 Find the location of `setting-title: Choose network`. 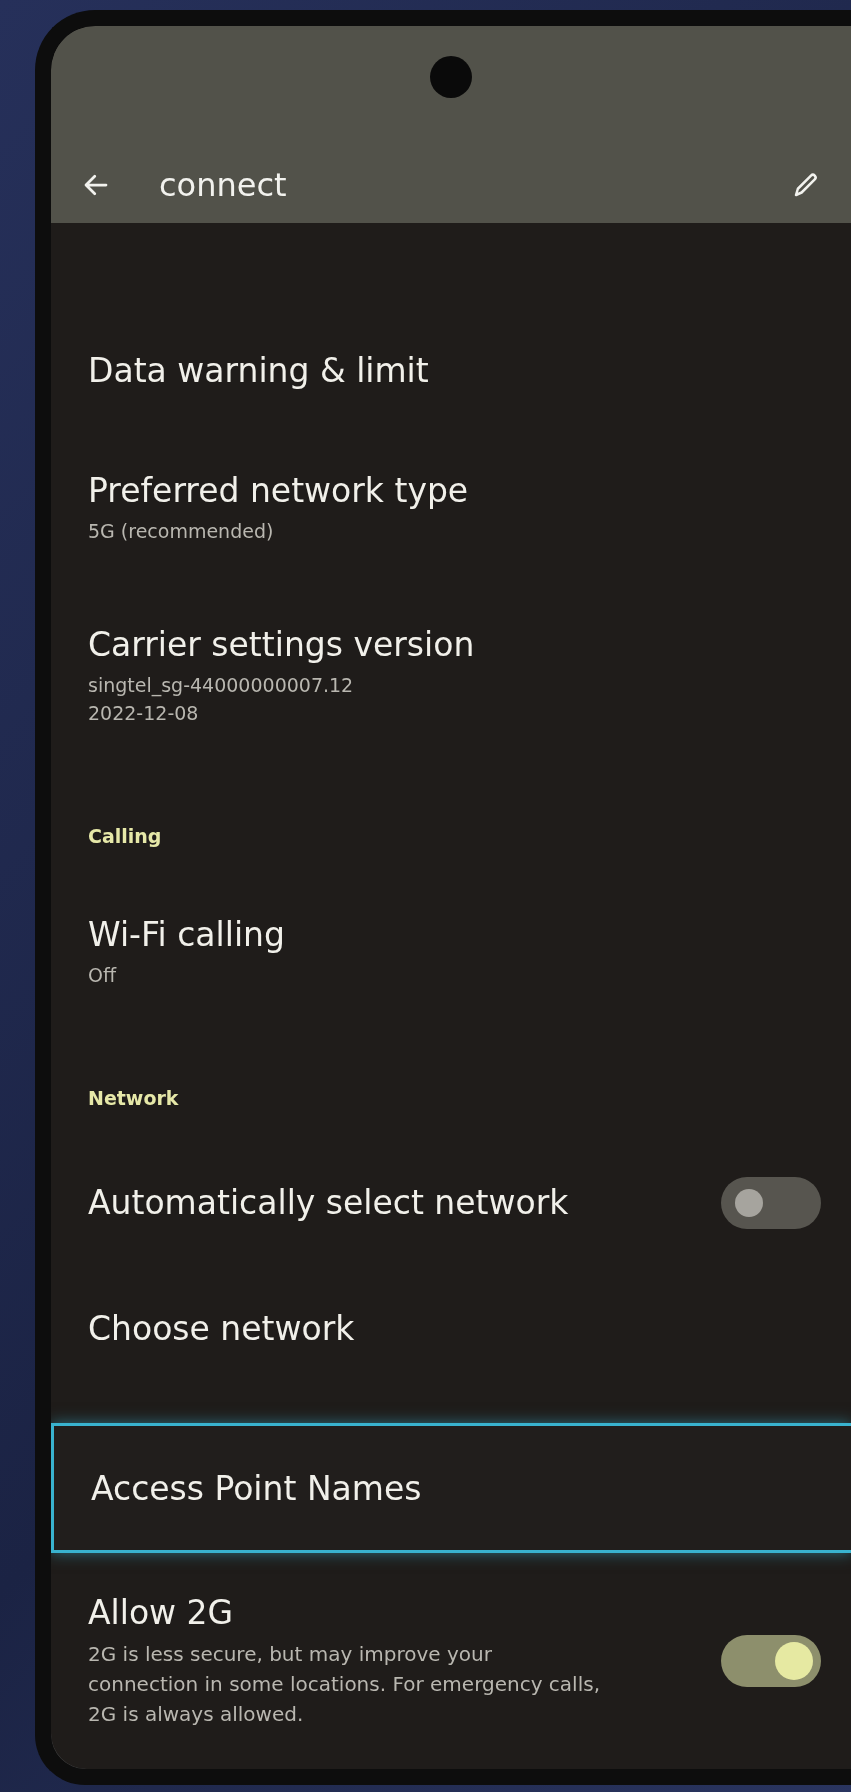

setting-title: Choose network is located at coordinates (222, 1329).